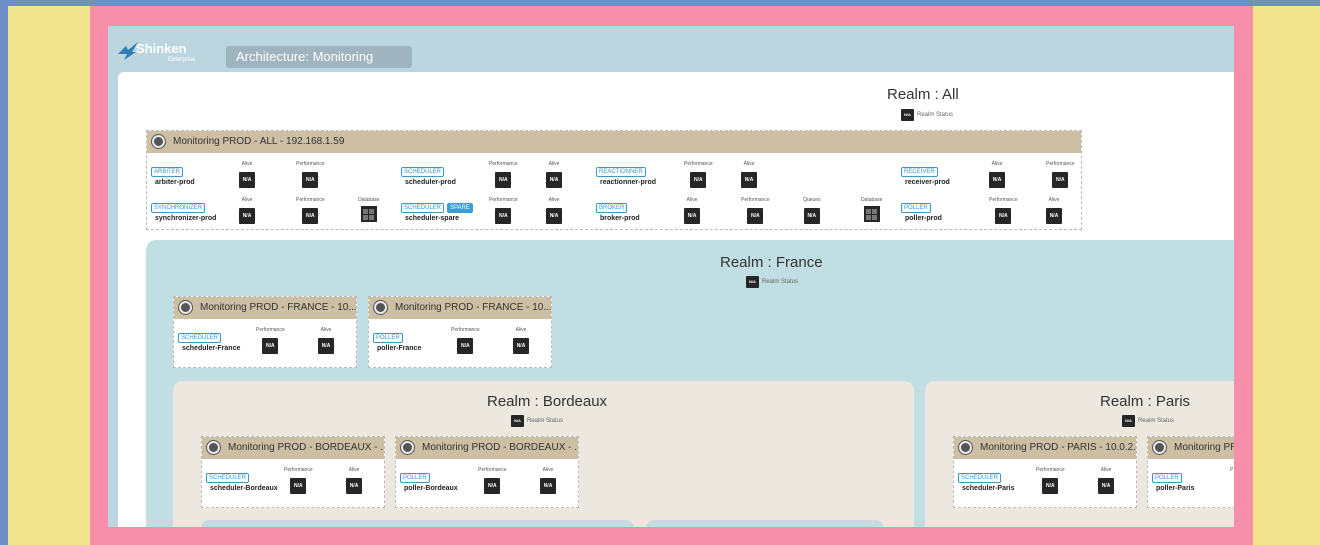 This screenshot has height=545, width=1320. I want to click on group-title: Monitoring PRO, so click(1204, 447).